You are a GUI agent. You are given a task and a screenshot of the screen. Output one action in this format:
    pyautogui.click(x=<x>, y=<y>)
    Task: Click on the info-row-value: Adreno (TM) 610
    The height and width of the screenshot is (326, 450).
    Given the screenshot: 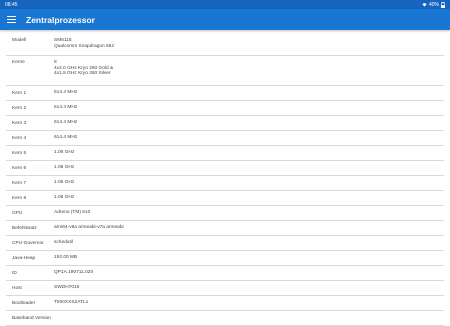 What is the action you would take?
    pyautogui.click(x=249, y=213)
    